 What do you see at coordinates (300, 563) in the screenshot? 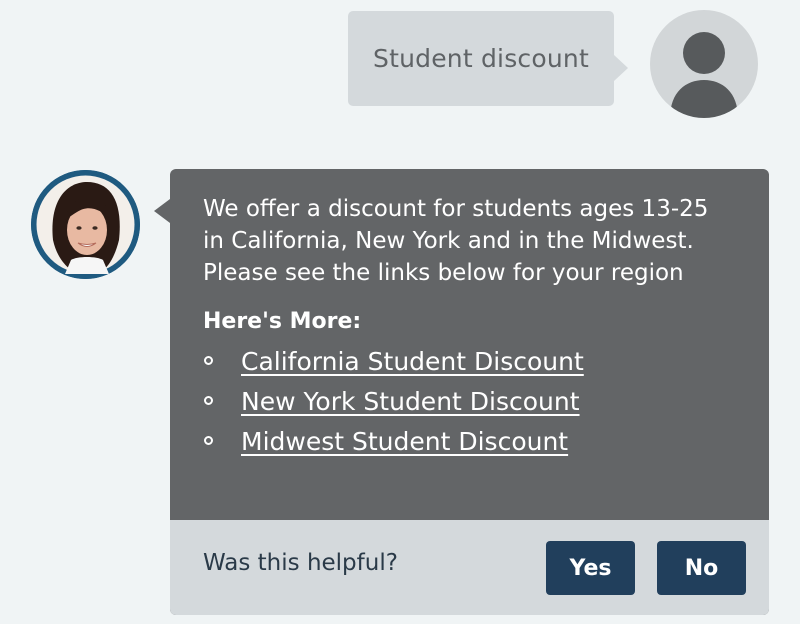
I see `feedback-question: Was this helpful?` at bounding box center [300, 563].